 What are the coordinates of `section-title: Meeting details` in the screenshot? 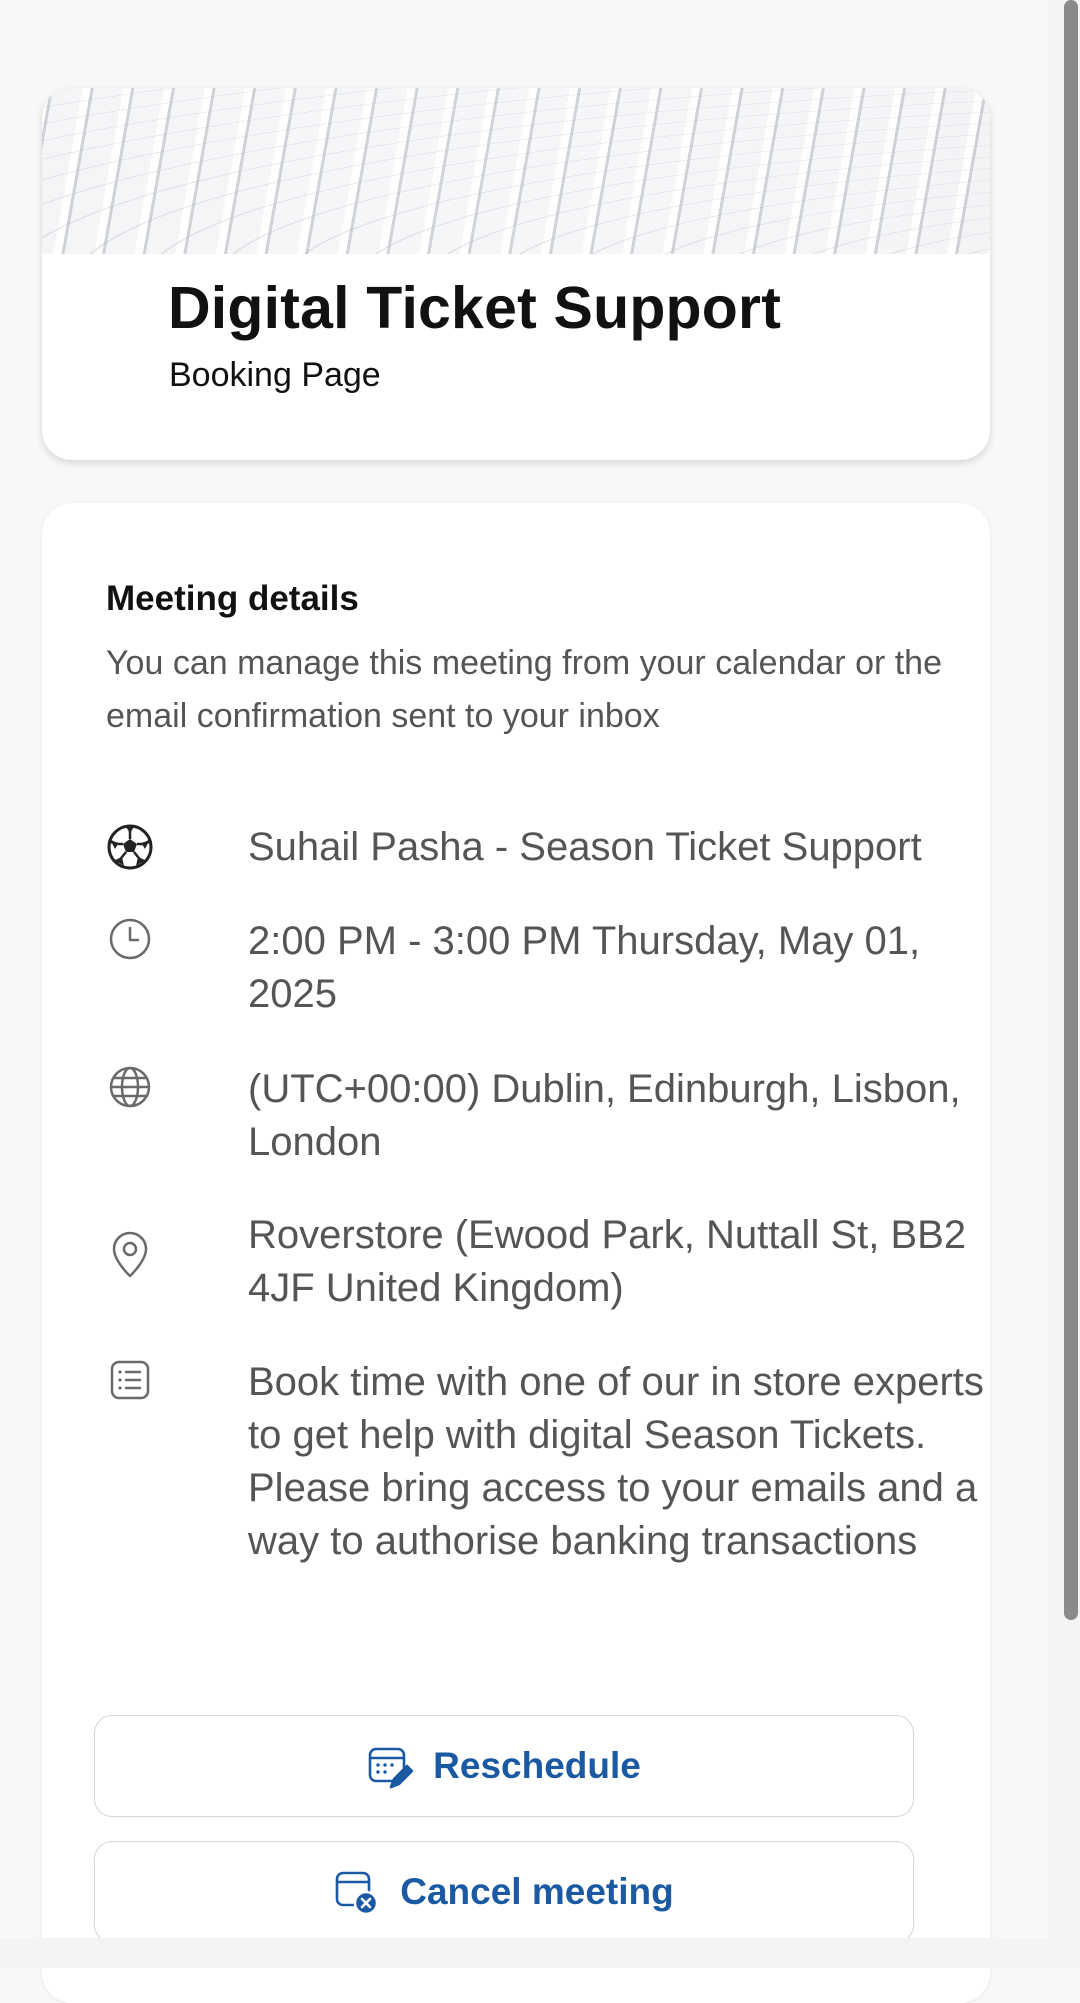 It's located at (232, 598).